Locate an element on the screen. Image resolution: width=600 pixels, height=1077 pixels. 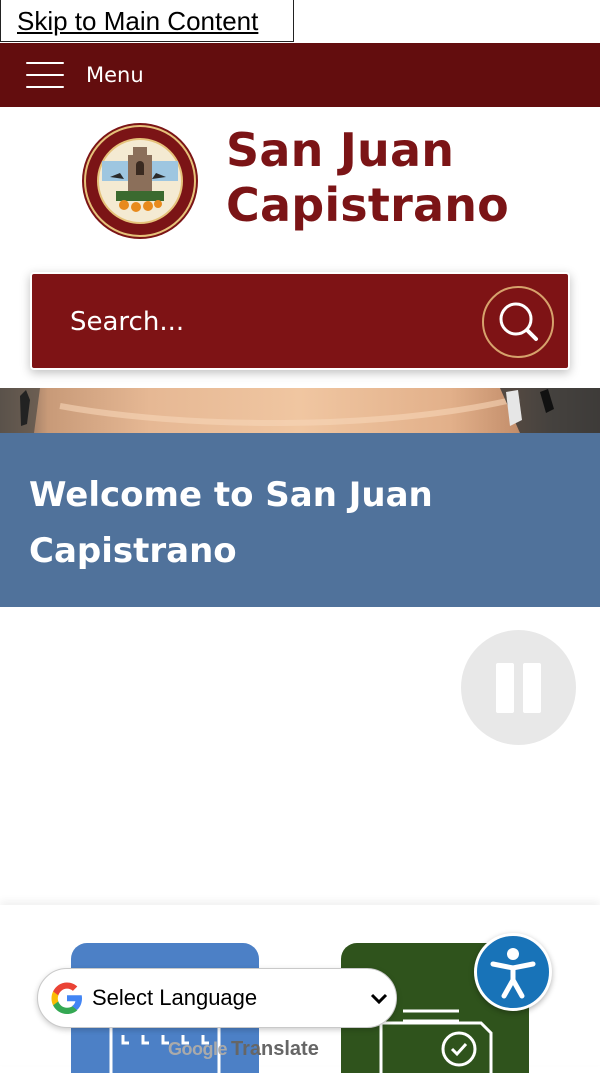
google-g-icon is located at coordinates (66, 998).